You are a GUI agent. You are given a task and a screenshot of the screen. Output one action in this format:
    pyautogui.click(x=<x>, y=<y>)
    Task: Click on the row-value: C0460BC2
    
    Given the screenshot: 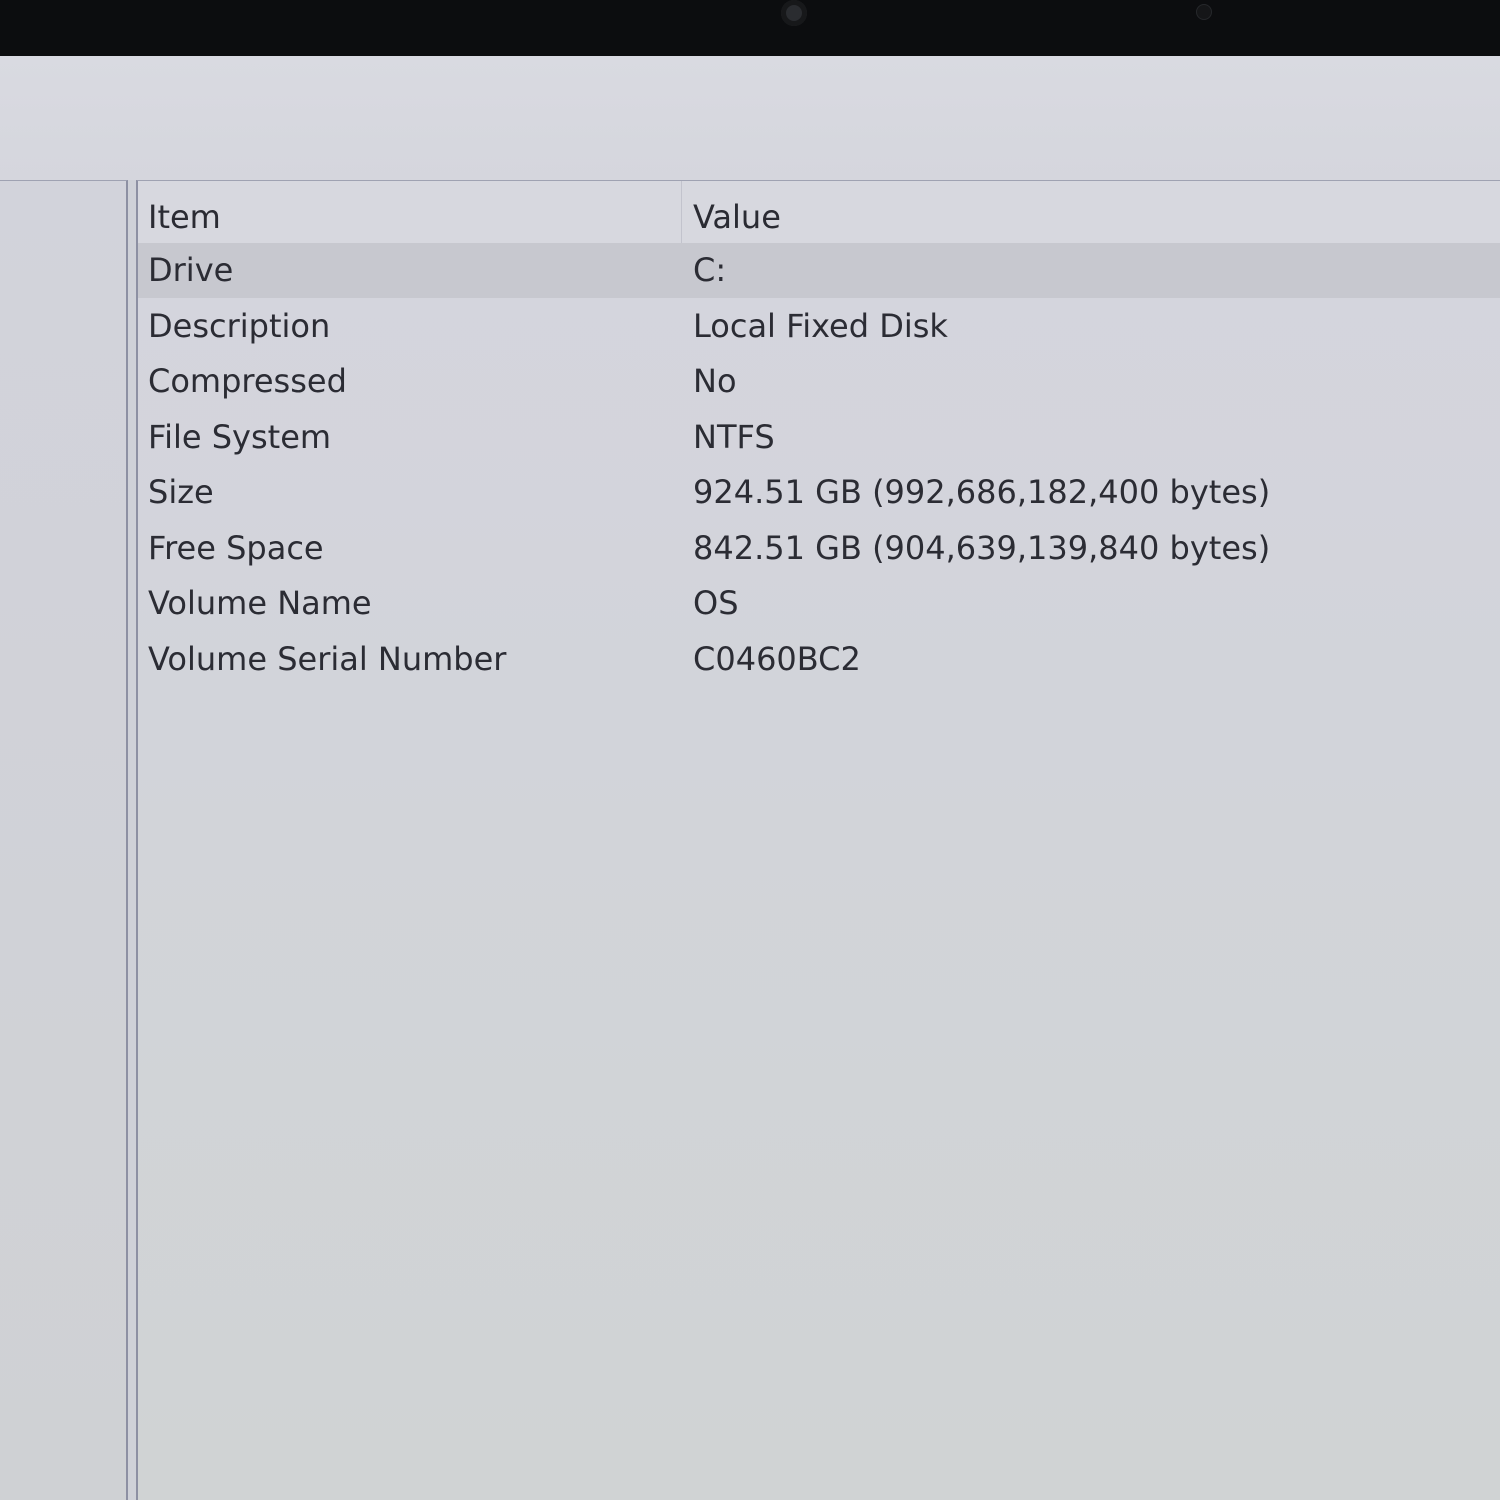 What is the action you would take?
    pyautogui.click(x=777, y=659)
    